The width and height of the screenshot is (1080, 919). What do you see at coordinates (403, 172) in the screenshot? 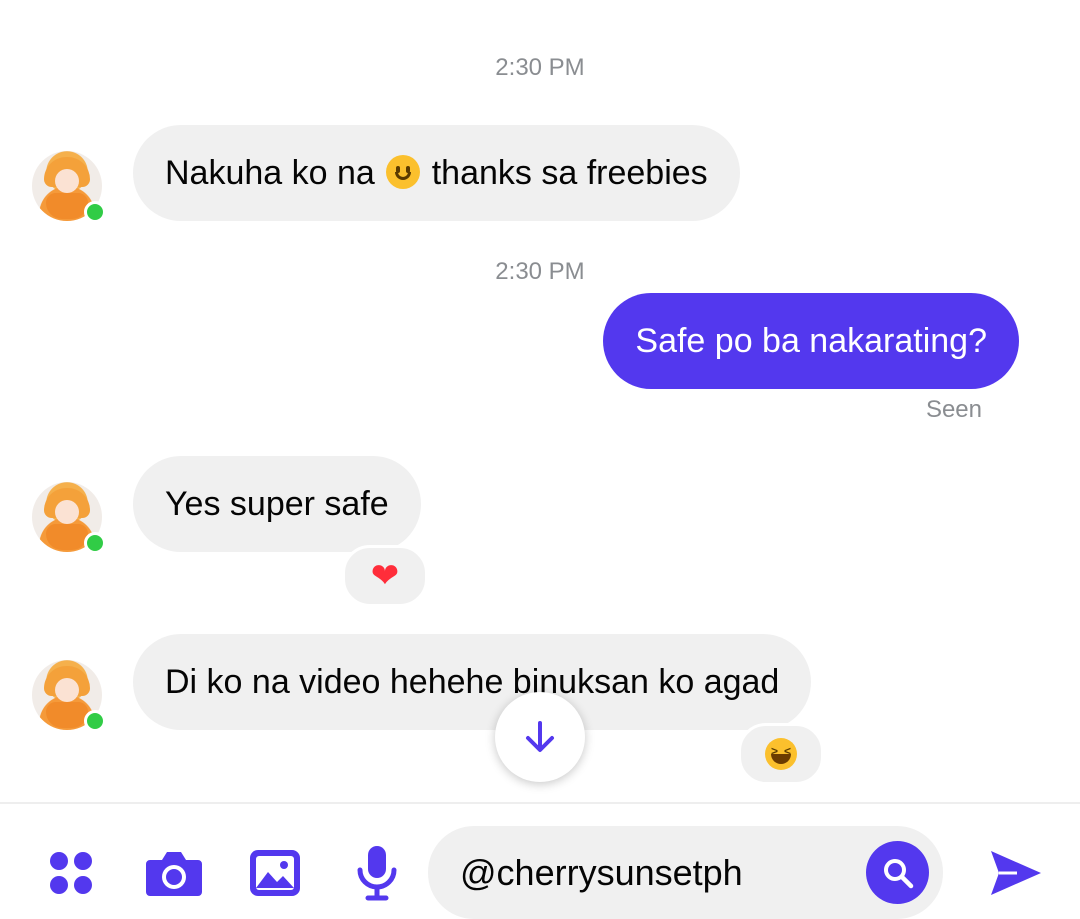
I see `smiling-face-emoji-icon` at bounding box center [403, 172].